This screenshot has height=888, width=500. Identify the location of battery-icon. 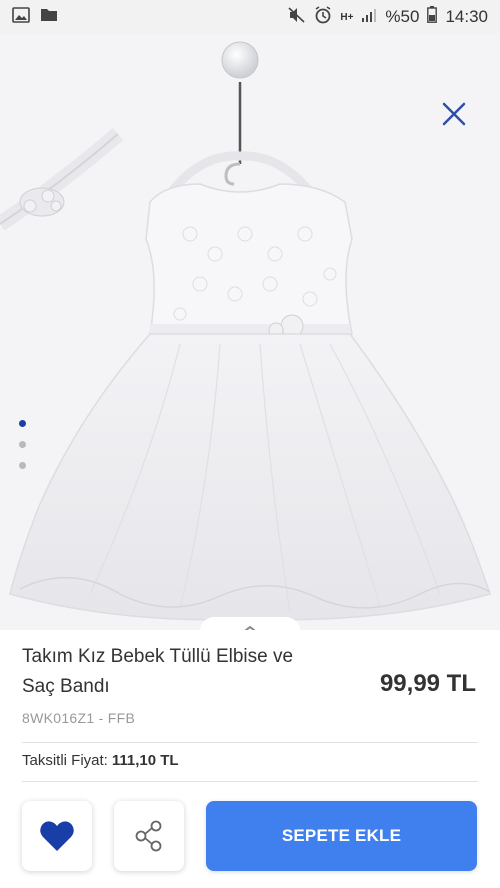
(432, 17).